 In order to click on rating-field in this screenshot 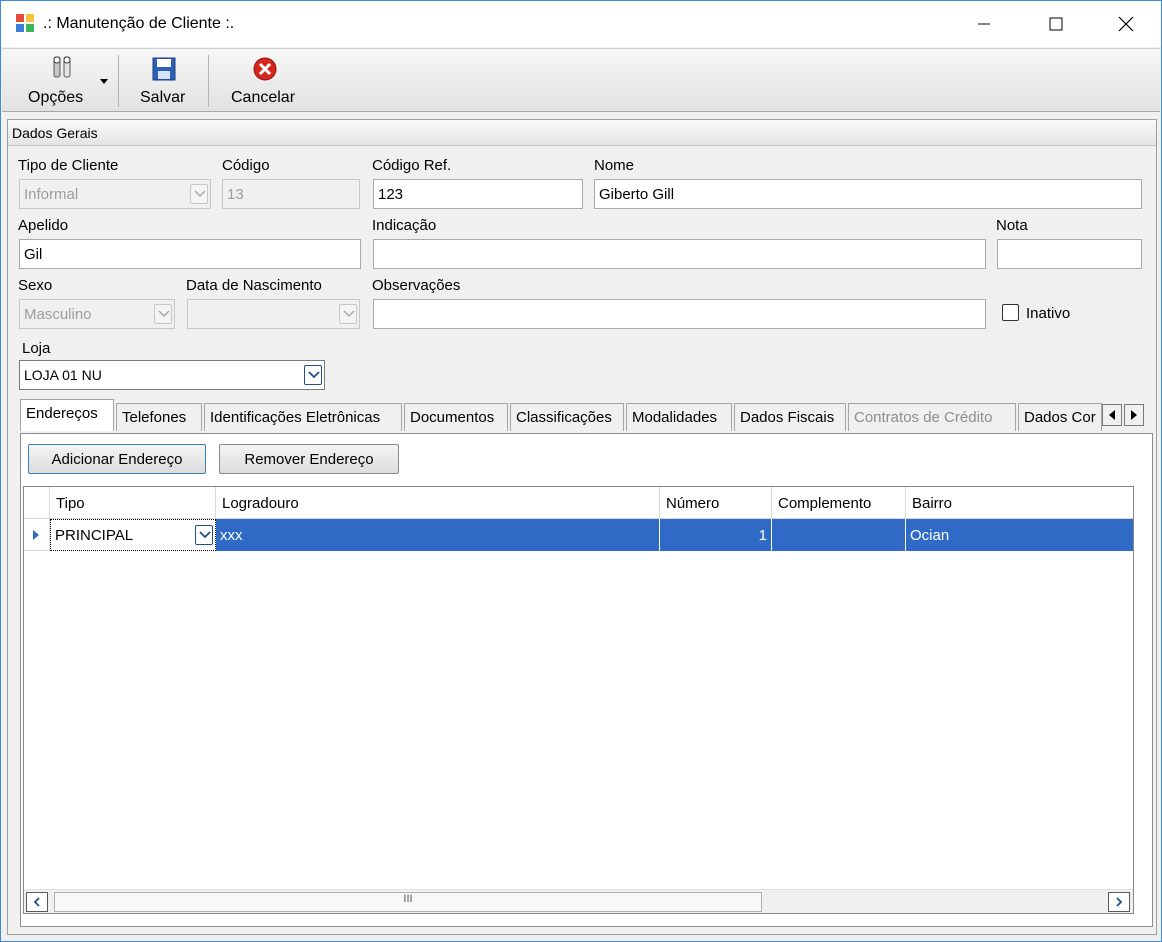, I will do `click(1069, 254)`.